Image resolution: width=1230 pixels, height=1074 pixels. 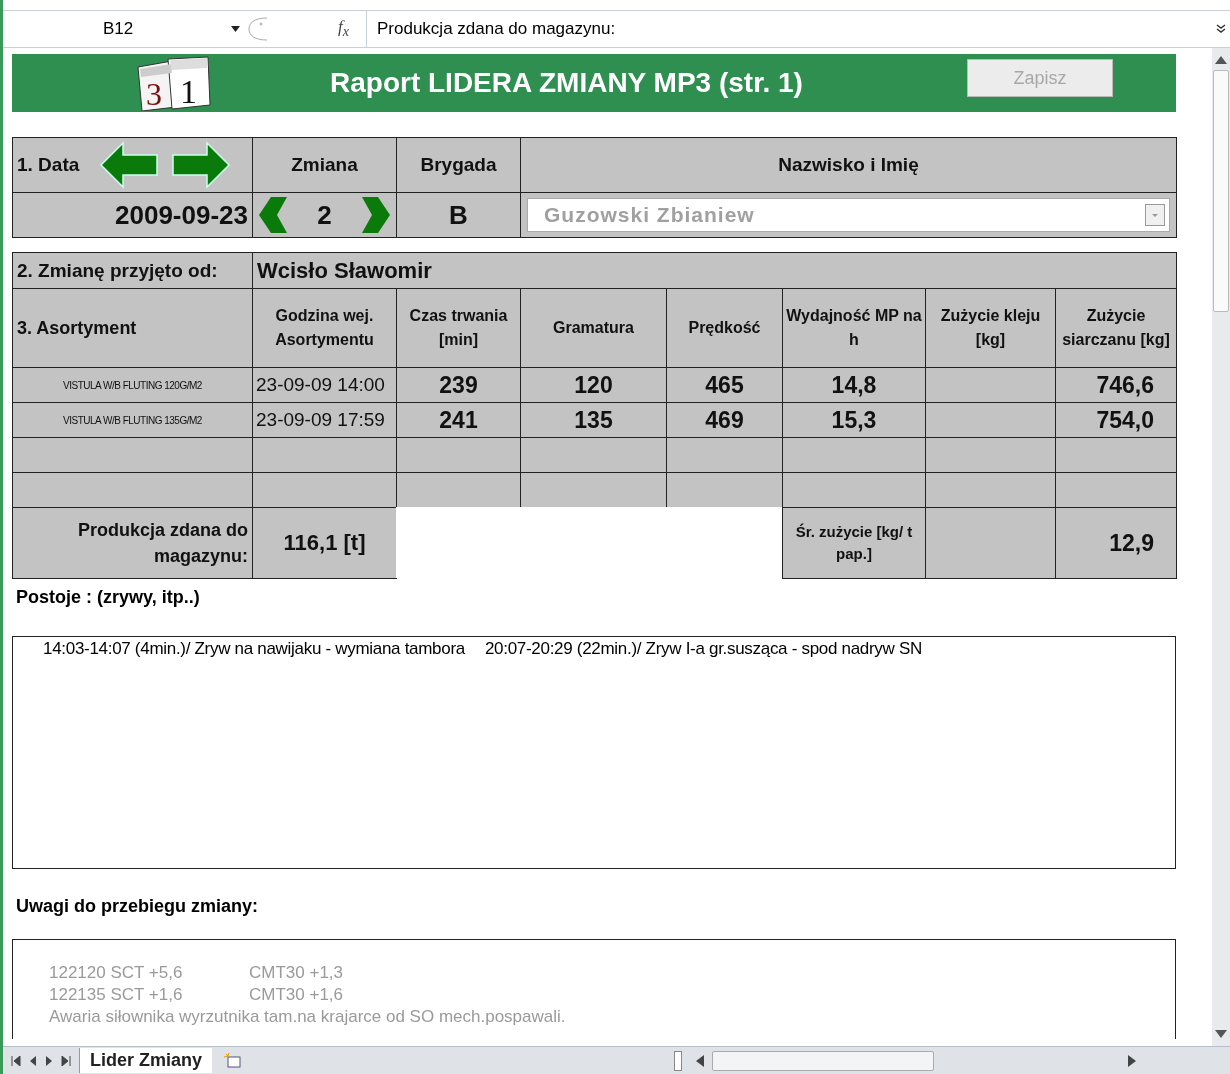 I want to click on table-cell: Zmiana, so click(x=324, y=165).